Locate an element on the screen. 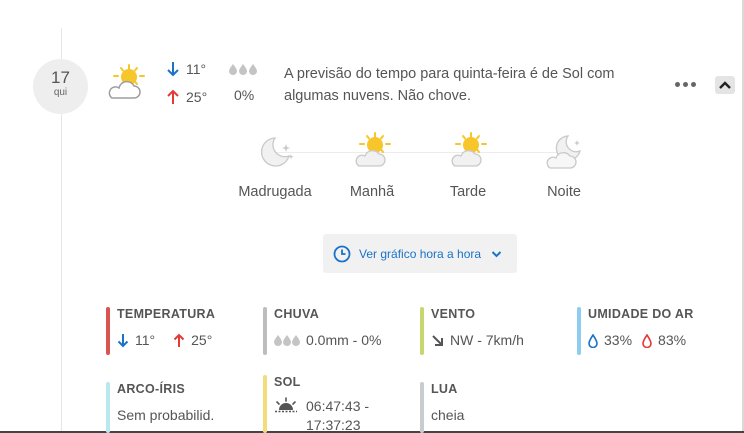 The width and height of the screenshot is (744, 433). stat-title: UMIDADE DO AR is located at coordinates (641, 314).